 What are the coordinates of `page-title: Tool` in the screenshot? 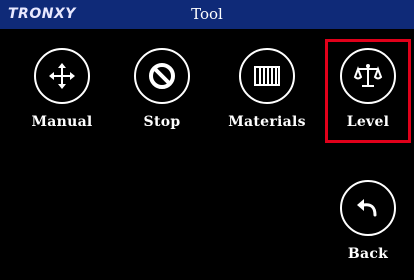 It's located at (207, 14).